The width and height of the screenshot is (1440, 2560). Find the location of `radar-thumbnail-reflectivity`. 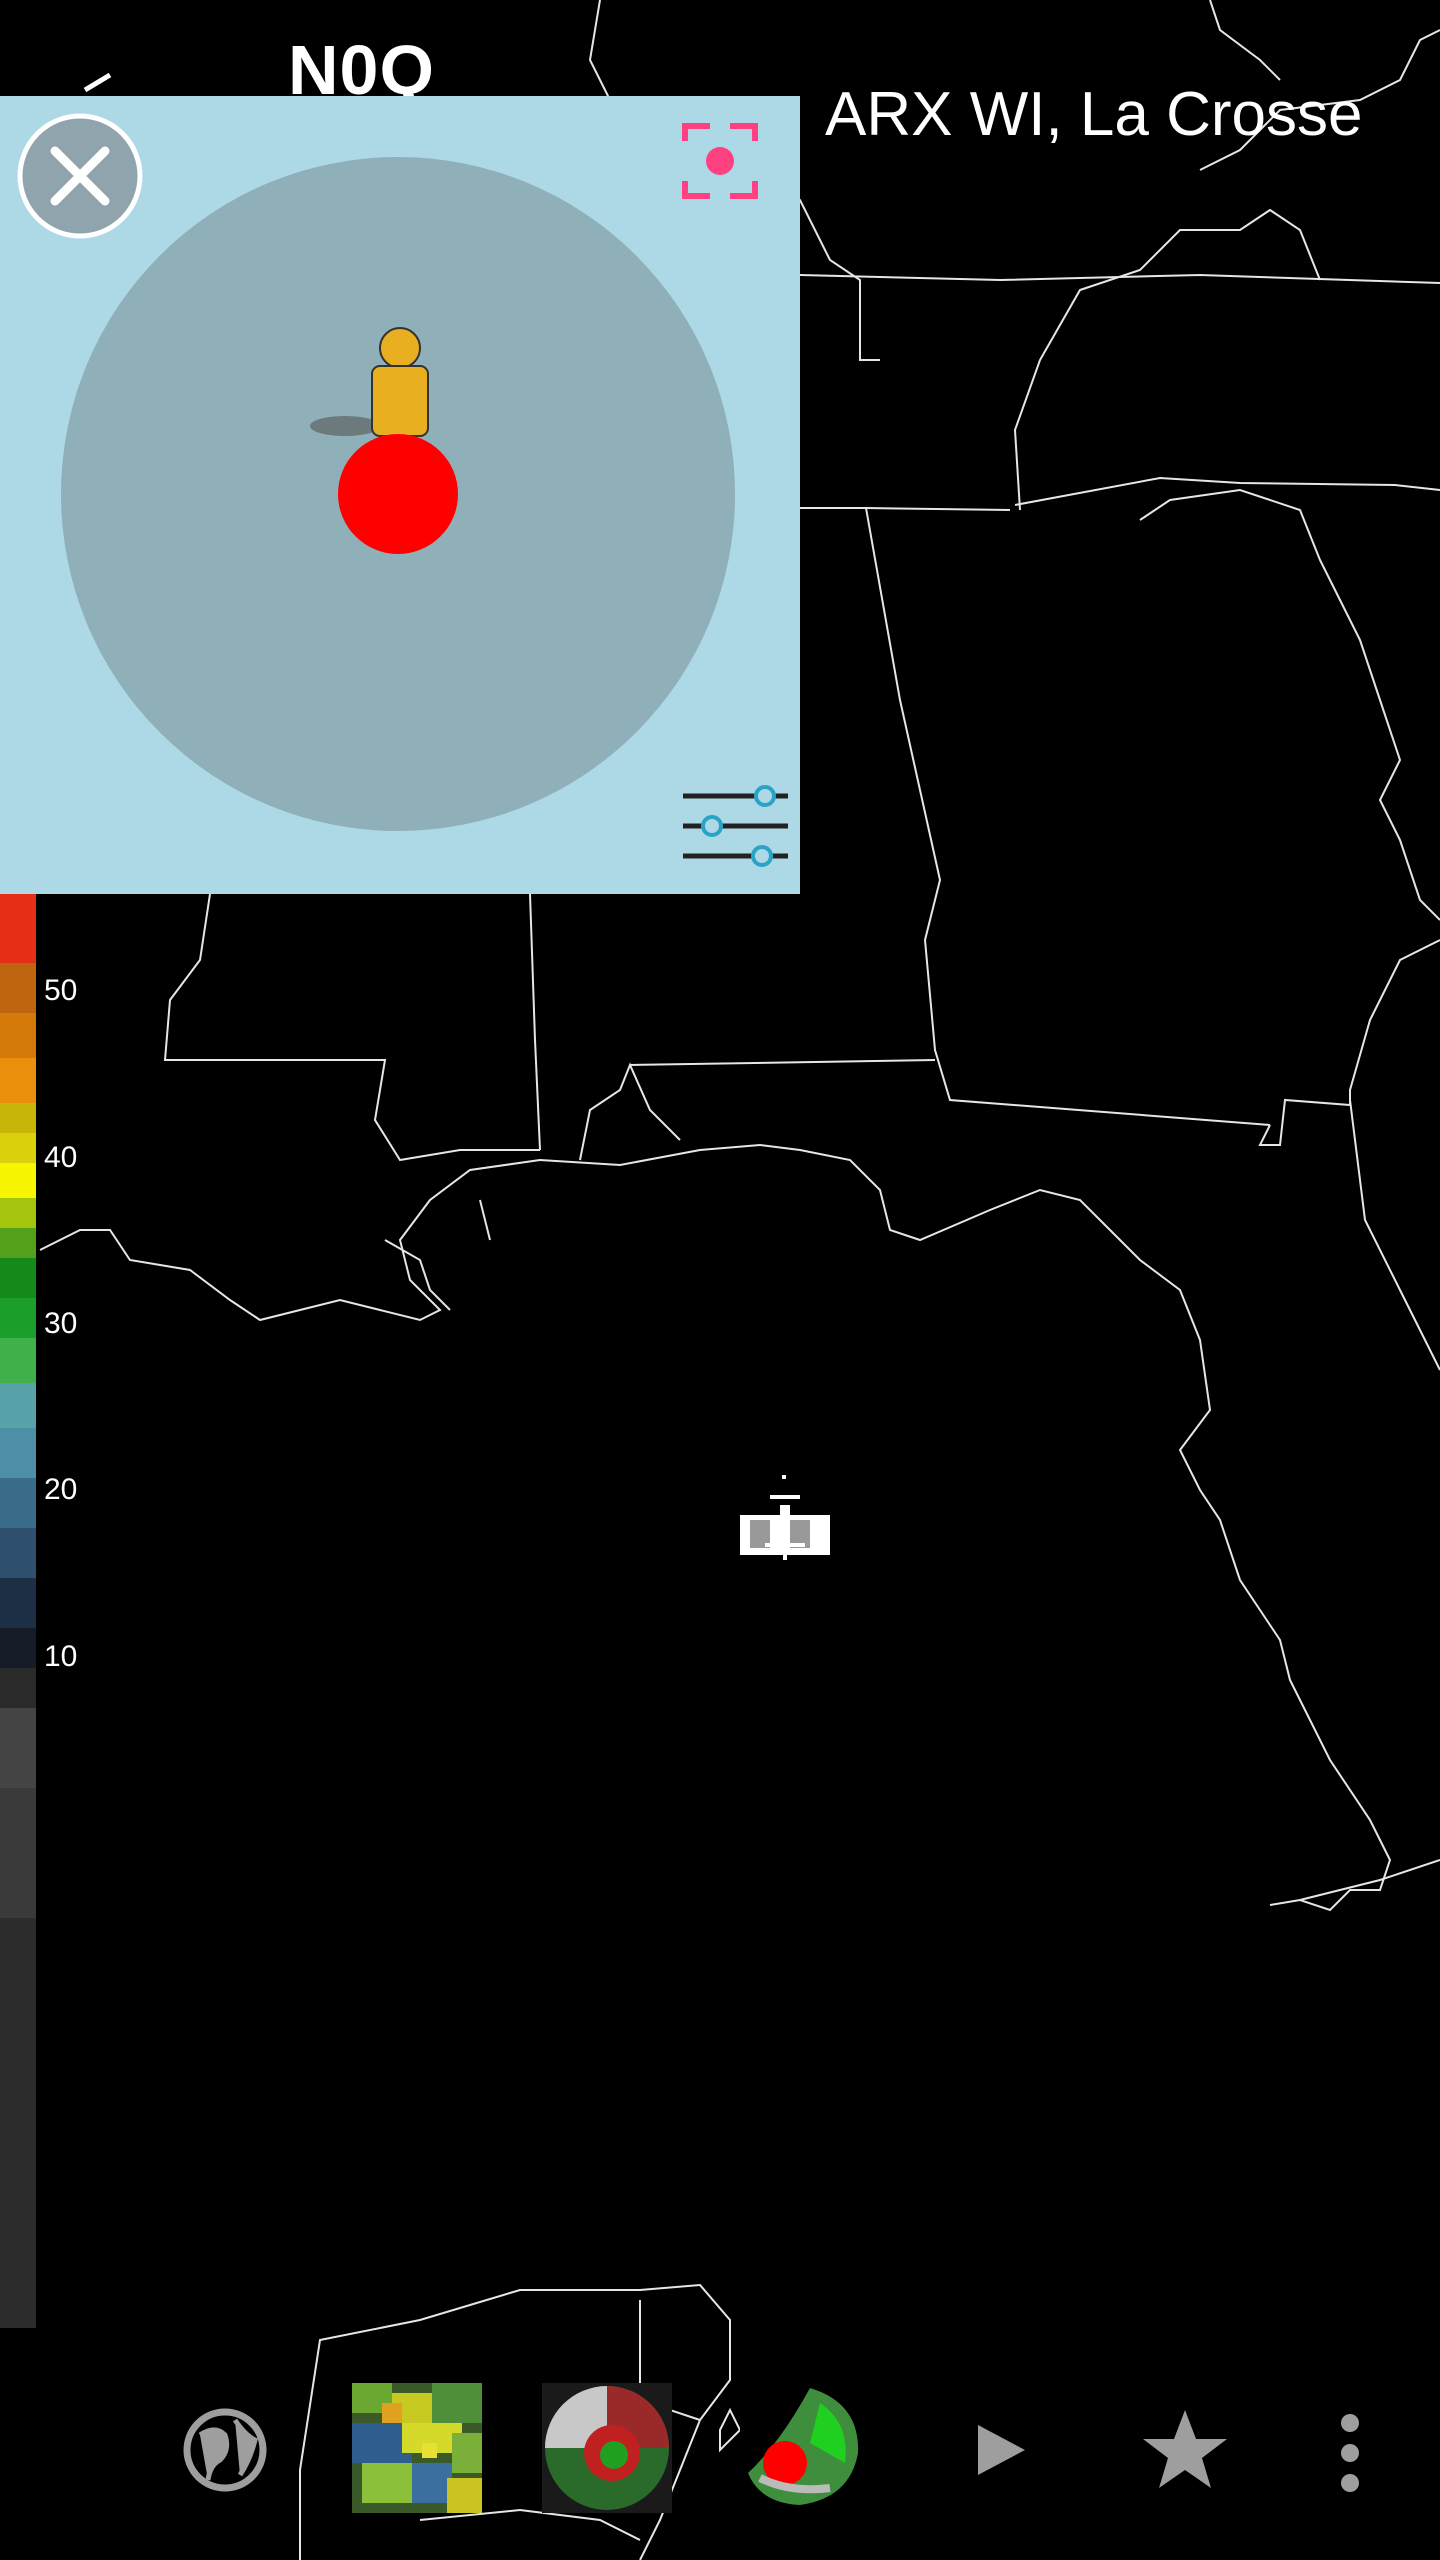

radar-thumbnail-reflectivity is located at coordinates (417, 2448).